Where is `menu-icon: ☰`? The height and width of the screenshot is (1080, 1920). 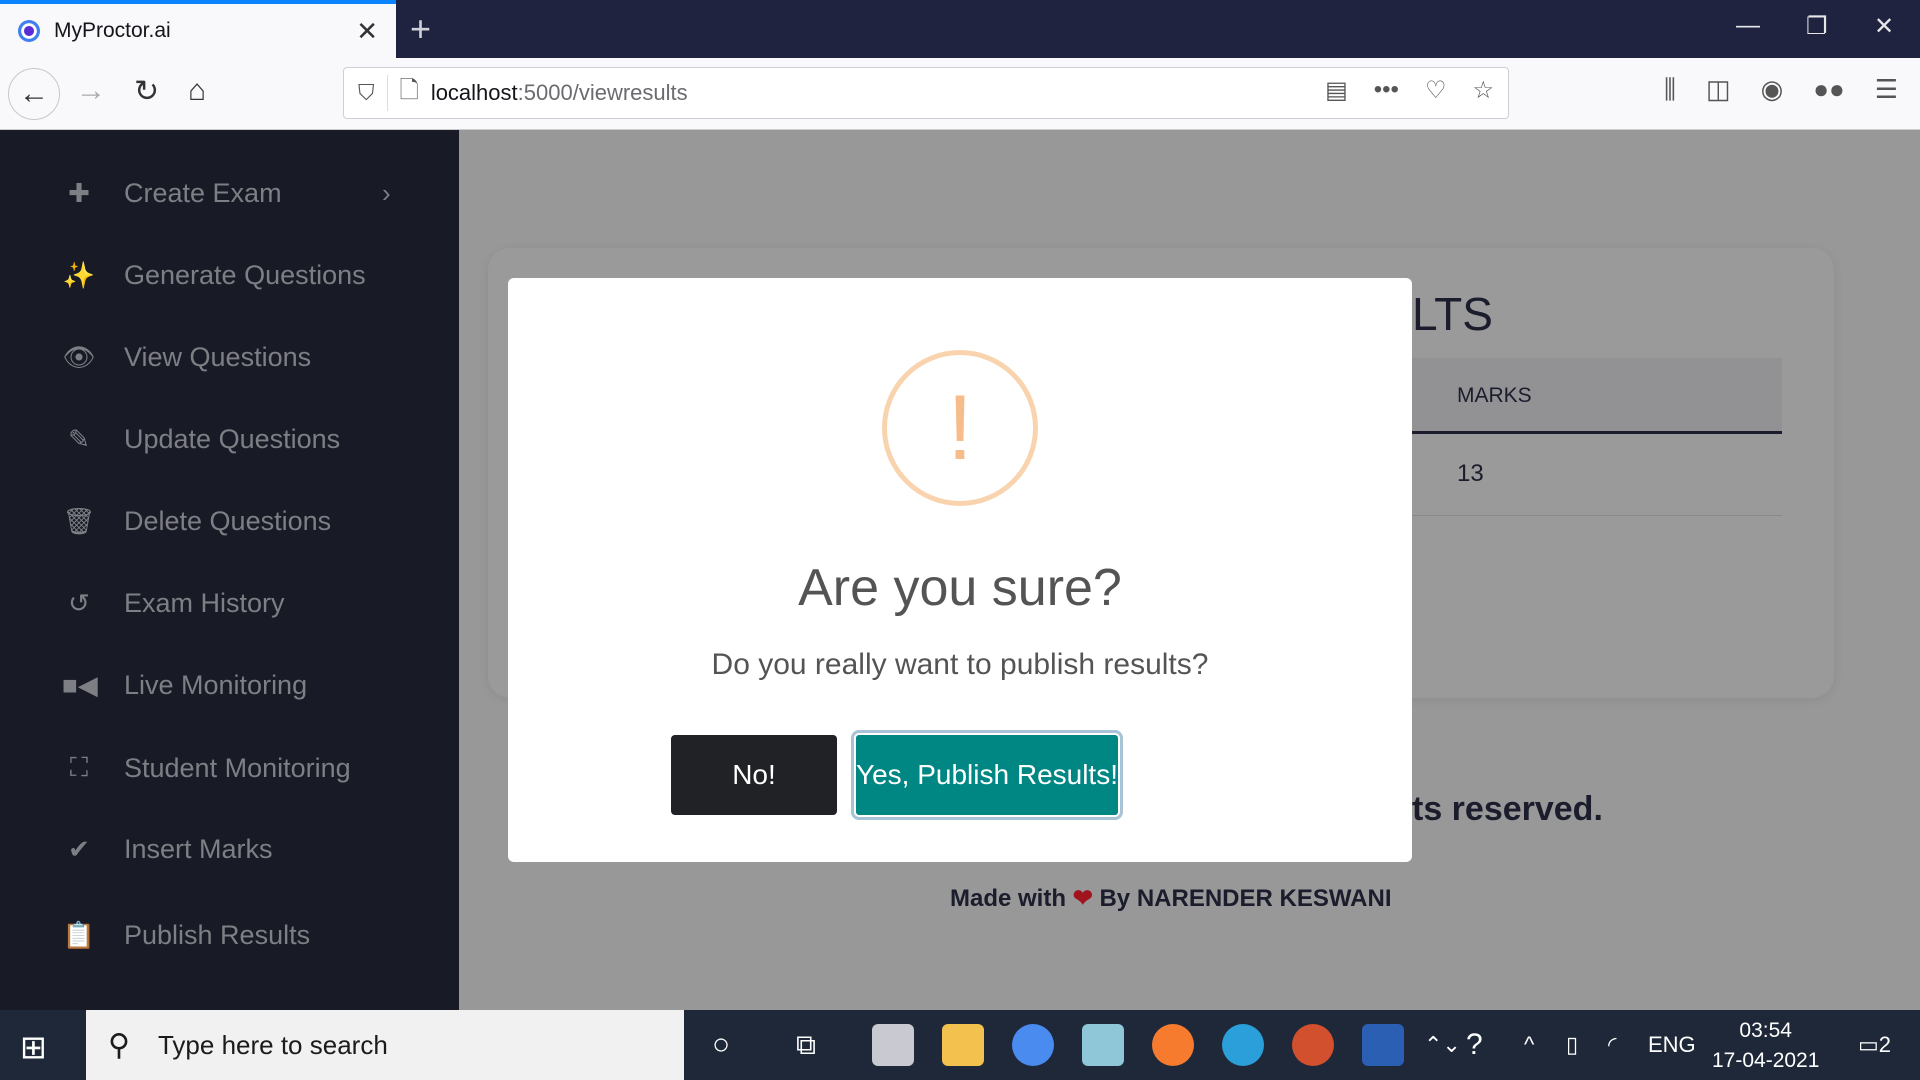
menu-icon: ☰ is located at coordinates (1886, 90).